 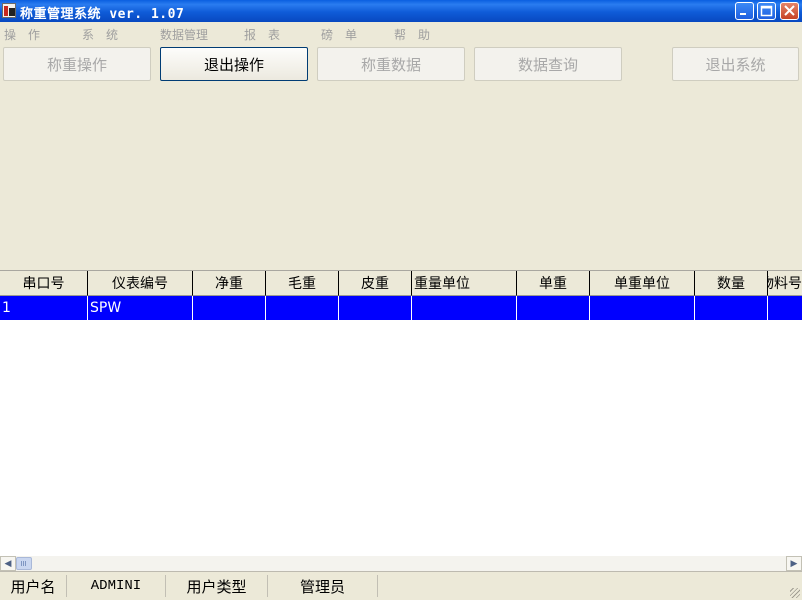 I want to click on status-user-value: ADMINI, so click(x=116, y=586).